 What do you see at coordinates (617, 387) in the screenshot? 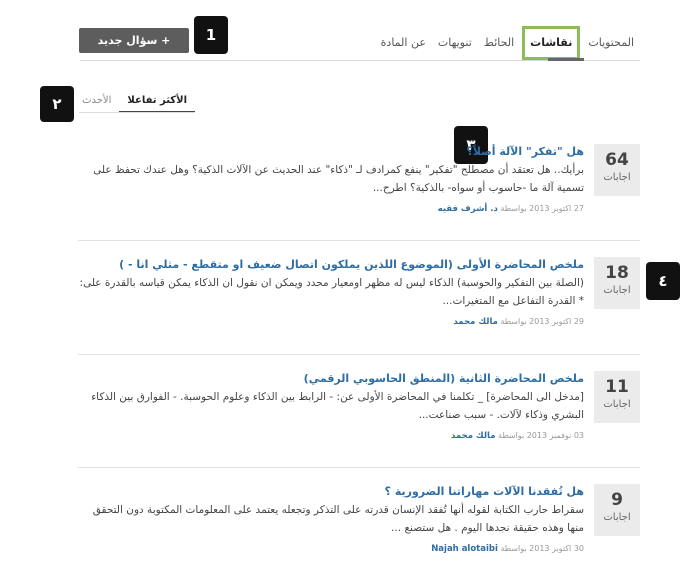
I see `reply-count: 11` at bounding box center [617, 387].